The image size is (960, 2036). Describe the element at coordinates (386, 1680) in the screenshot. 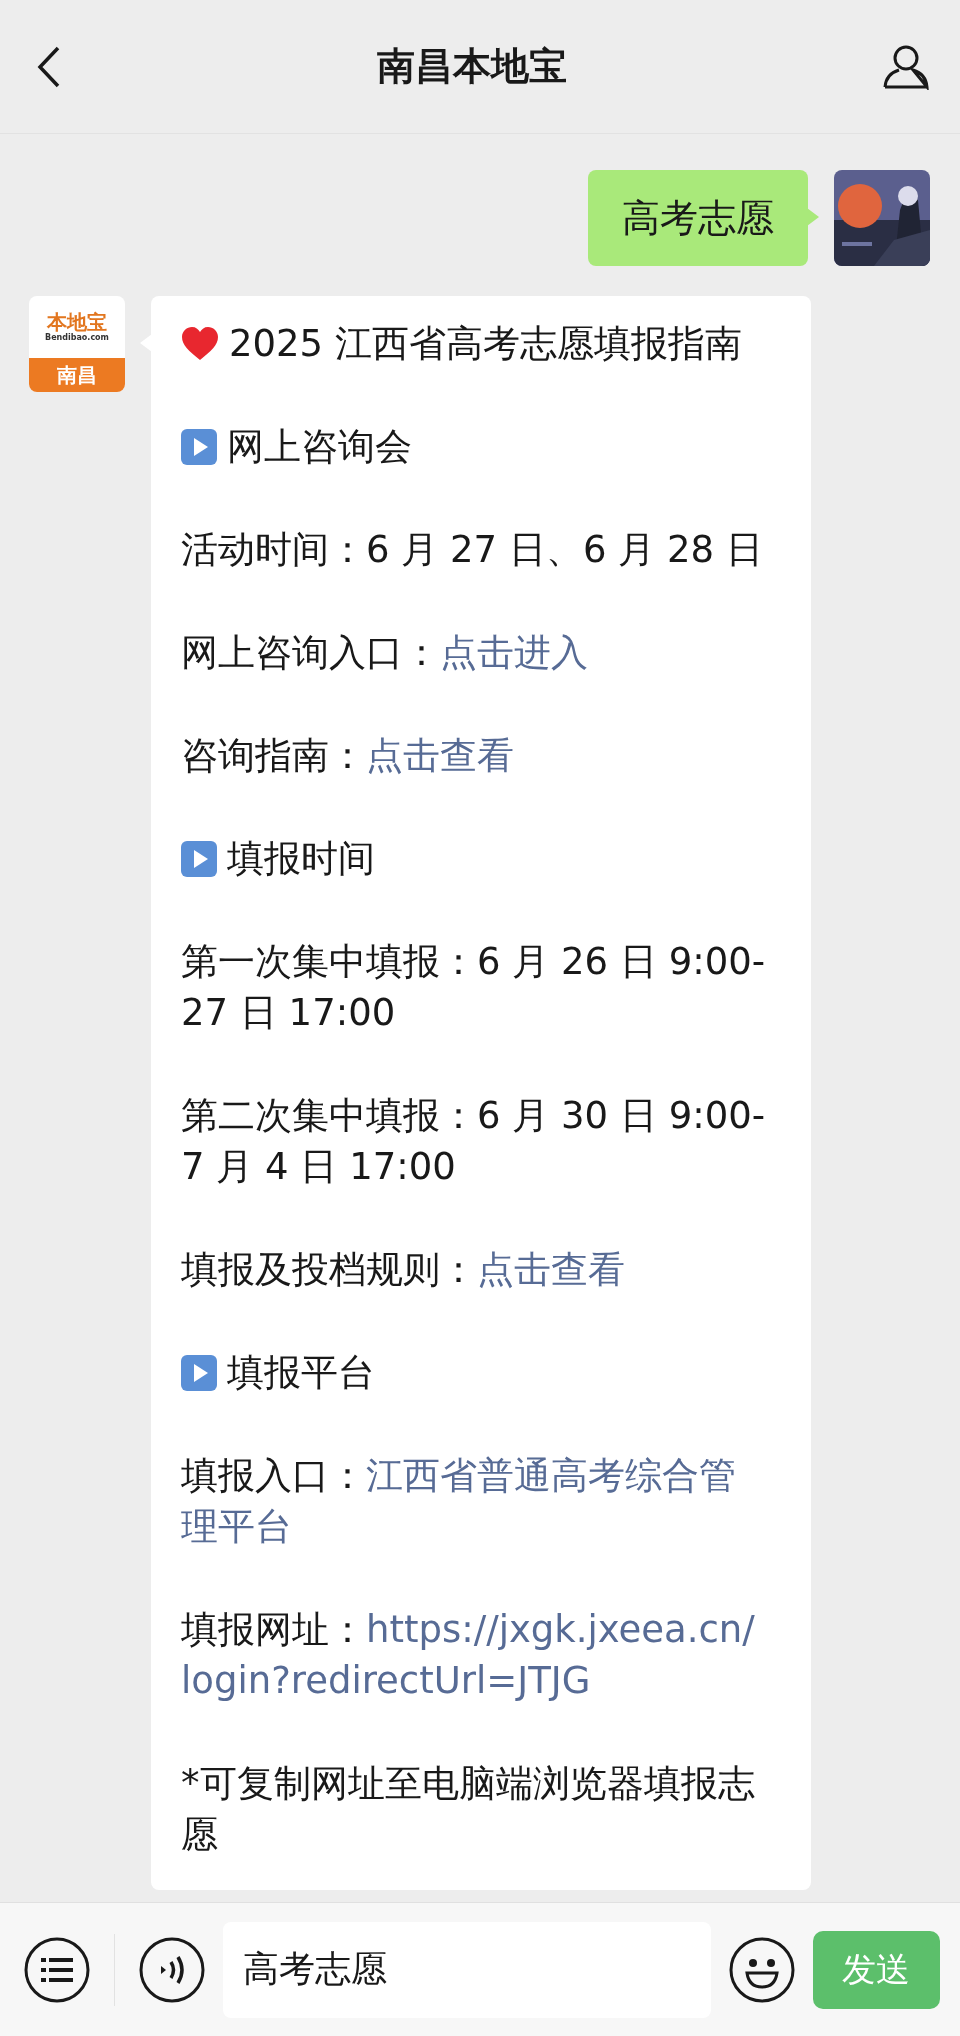

I see `link: login?redirectUrl=JTJG` at that location.